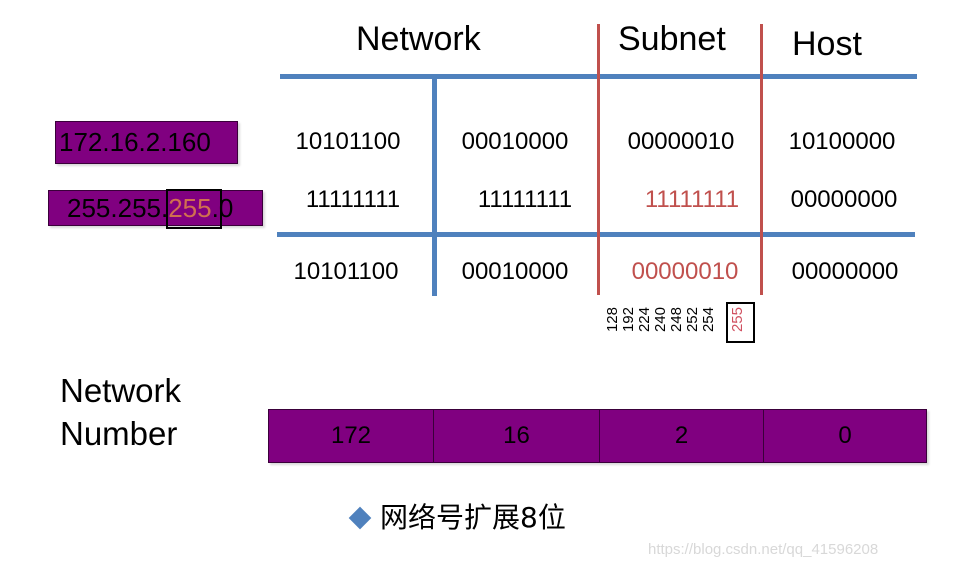 This screenshot has height=568, width=956. Describe the element at coordinates (348, 141) in the screenshot. I see `address-bits-octet-1: 10101100` at that location.